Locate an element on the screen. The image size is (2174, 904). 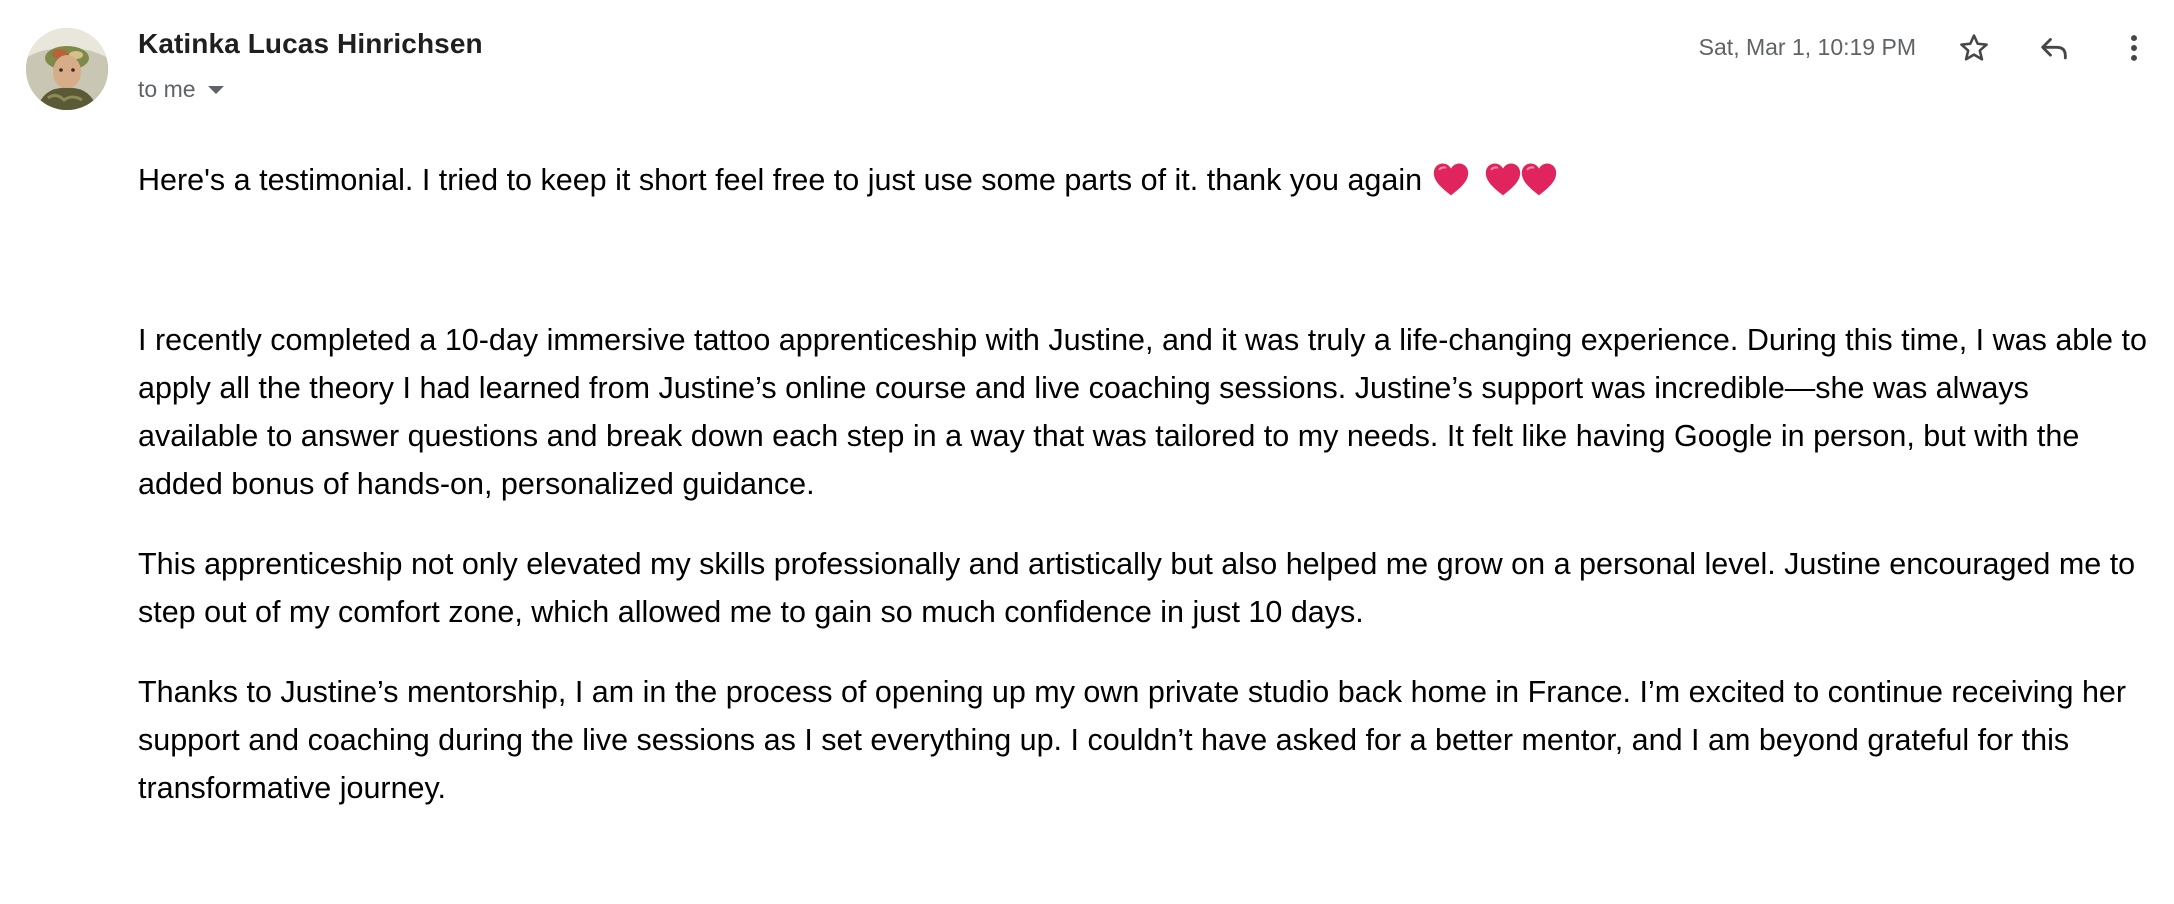
reply-button is located at coordinates (2054, 48).